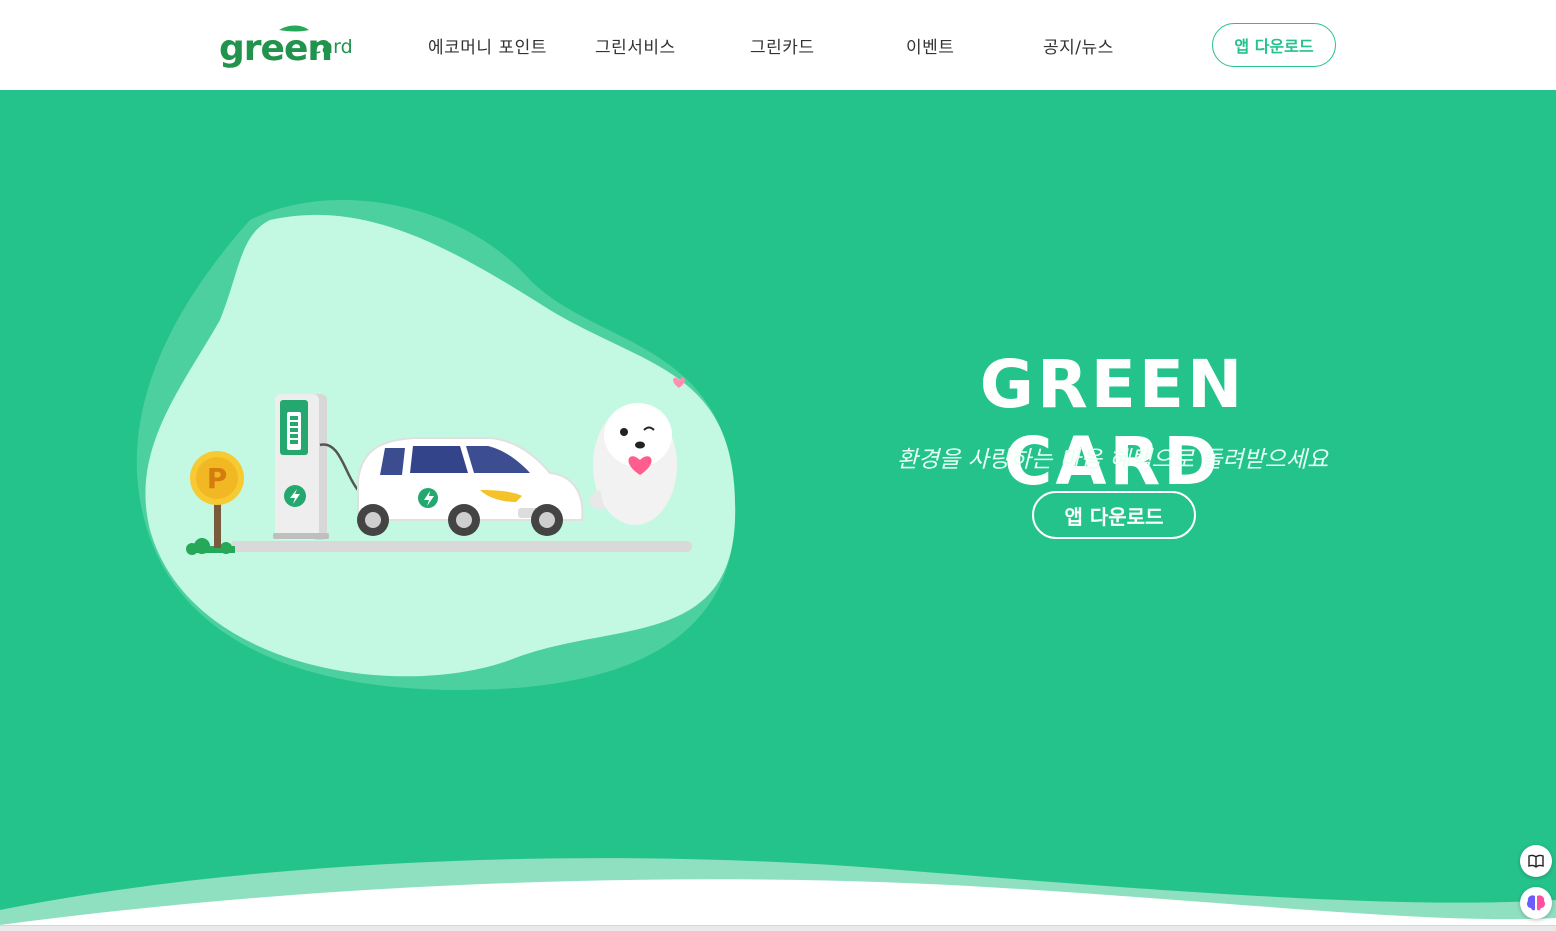 This screenshot has width=1556, height=931. What do you see at coordinates (217, 524) in the screenshot?
I see `parking-sign-pole` at bounding box center [217, 524].